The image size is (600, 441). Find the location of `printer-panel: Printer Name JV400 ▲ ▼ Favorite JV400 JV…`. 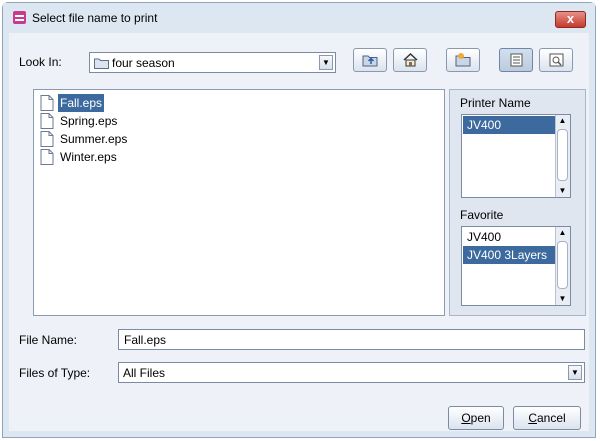

printer-panel: Printer Name JV400 ▲ ▼ Favorite JV400 JV… is located at coordinates (517, 202).